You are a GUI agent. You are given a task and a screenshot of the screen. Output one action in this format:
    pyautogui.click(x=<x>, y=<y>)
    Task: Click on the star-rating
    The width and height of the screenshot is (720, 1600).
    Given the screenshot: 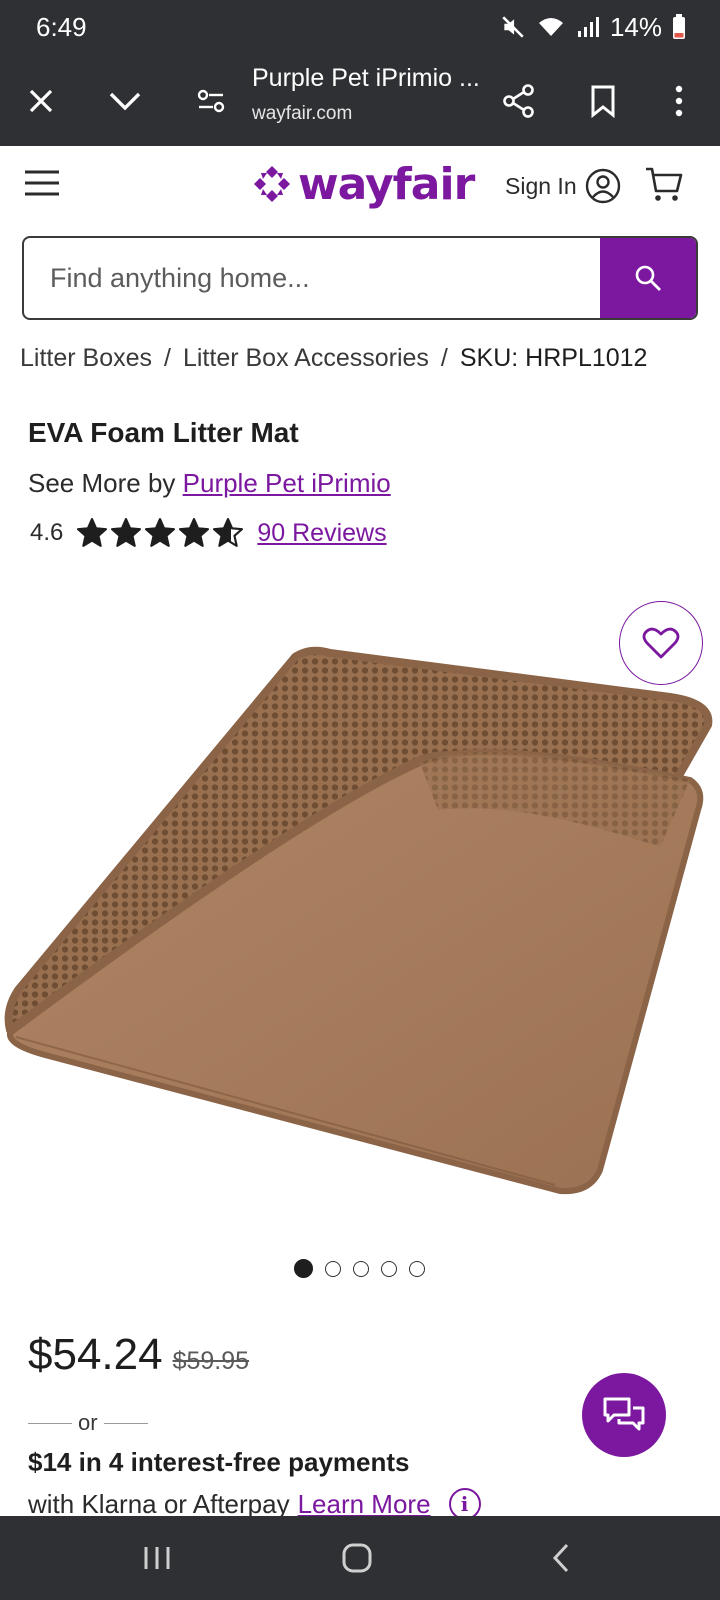 What is the action you would take?
    pyautogui.click(x=160, y=533)
    